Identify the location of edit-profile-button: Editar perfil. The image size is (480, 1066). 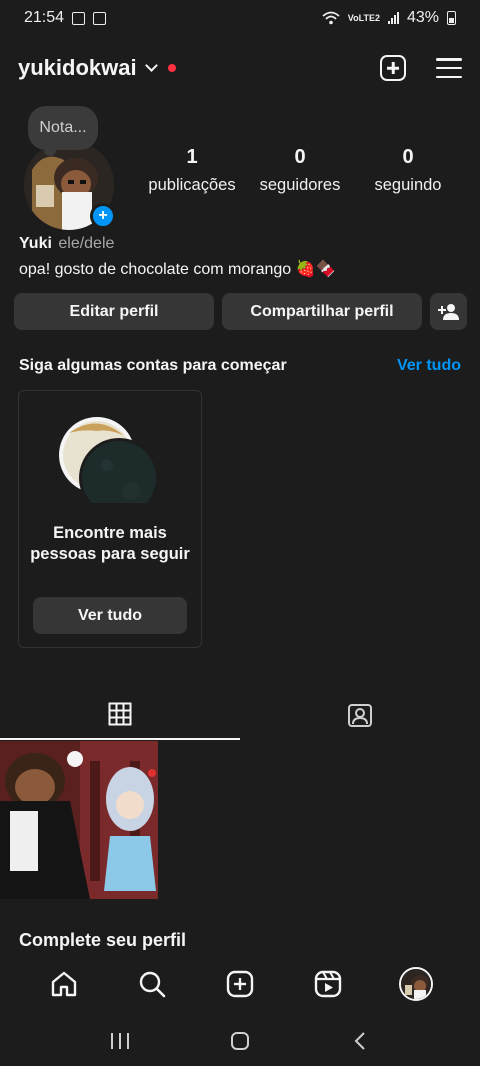
(114, 311).